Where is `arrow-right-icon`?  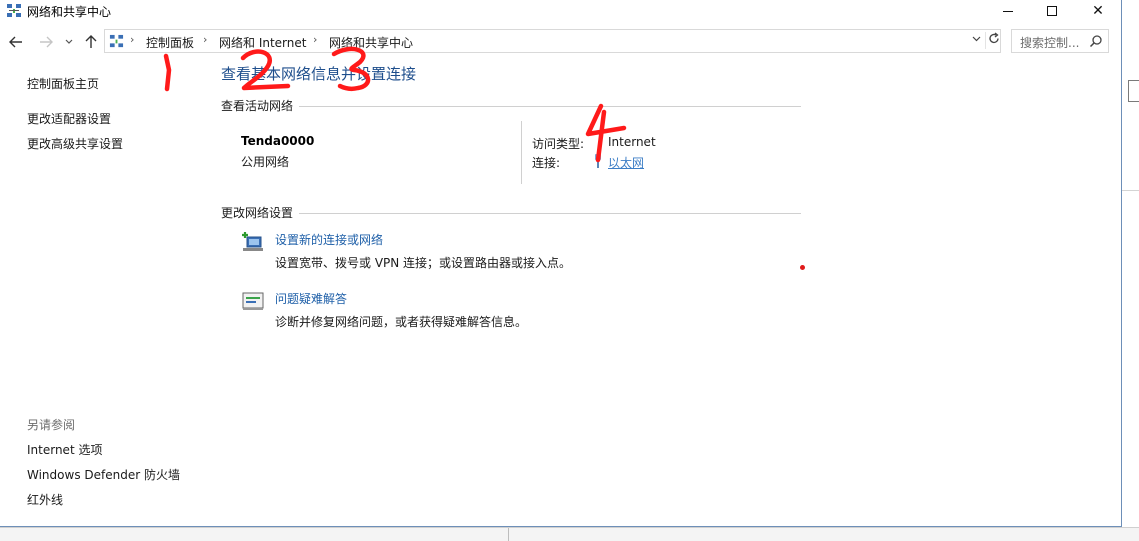 arrow-right-icon is located at coordinates (46, 42).